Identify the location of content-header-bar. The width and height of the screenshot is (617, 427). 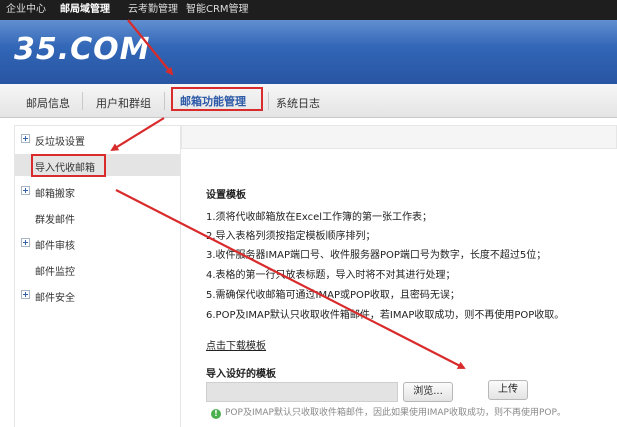
(399, 137).